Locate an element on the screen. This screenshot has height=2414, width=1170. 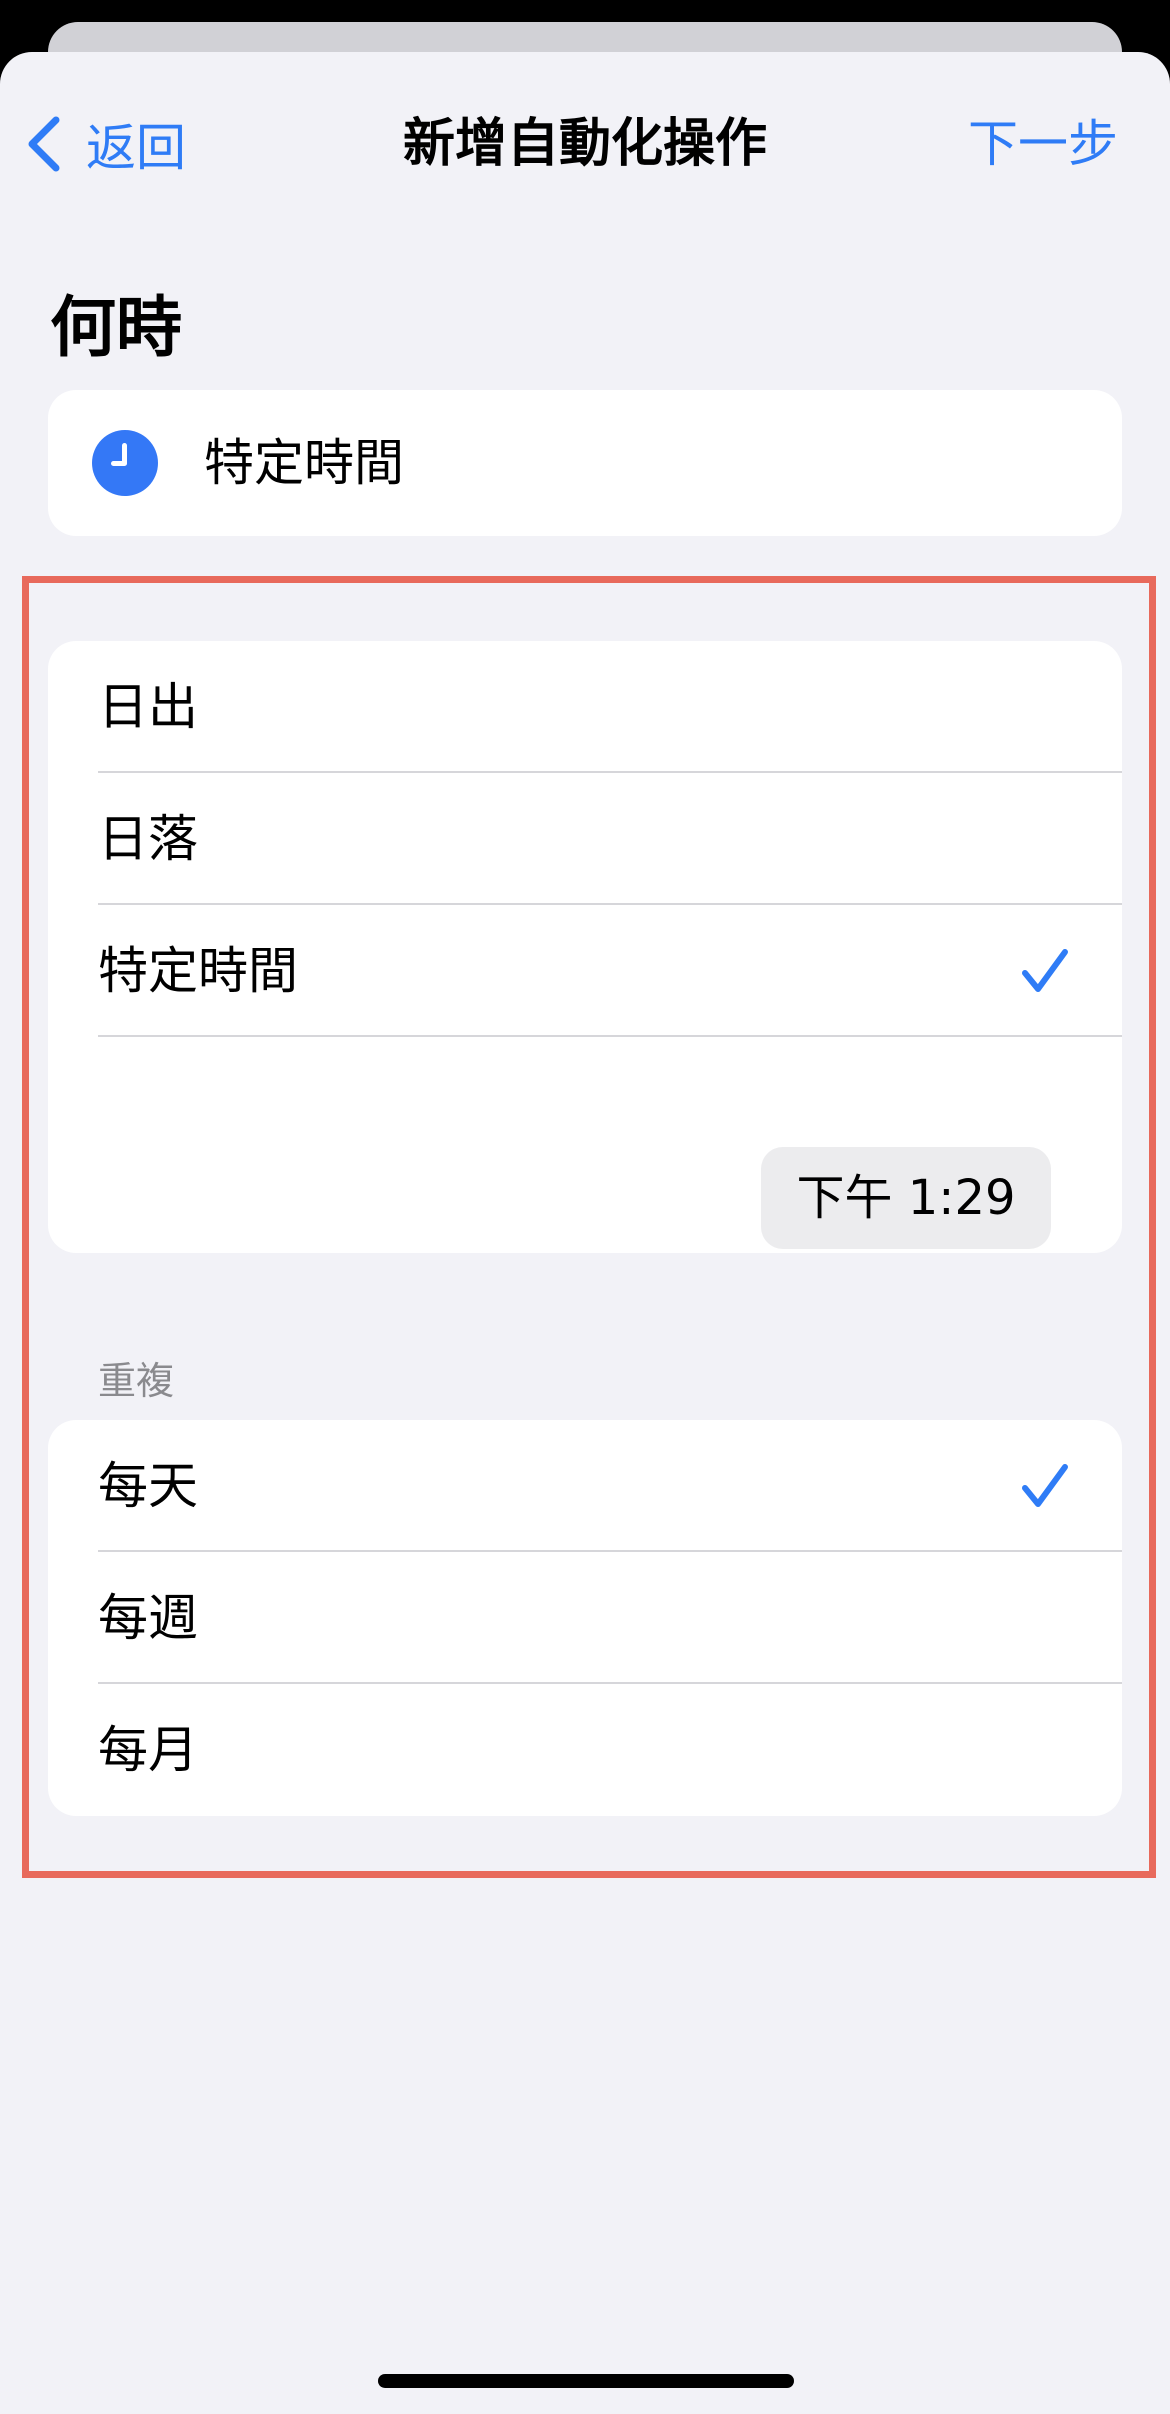
clock-icon is located at coordinates (125, 463).